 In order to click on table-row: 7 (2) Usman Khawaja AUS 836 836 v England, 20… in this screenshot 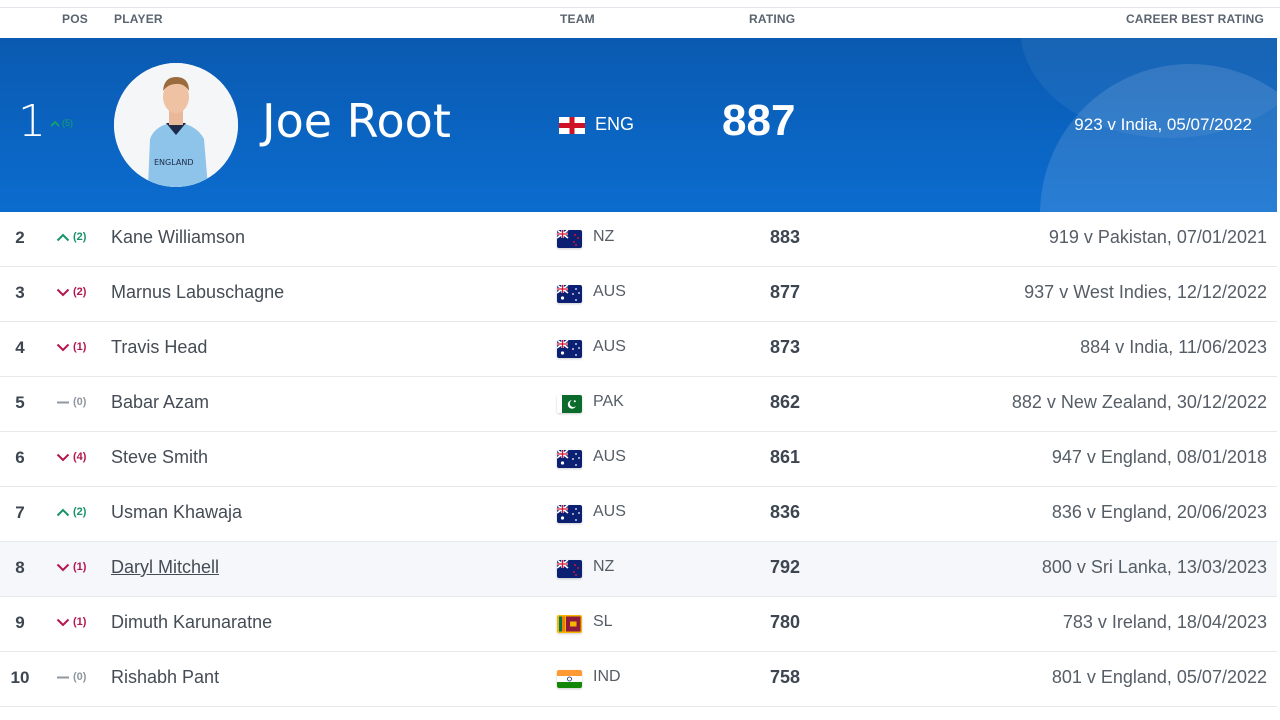, I will do `click(638, 514)`.